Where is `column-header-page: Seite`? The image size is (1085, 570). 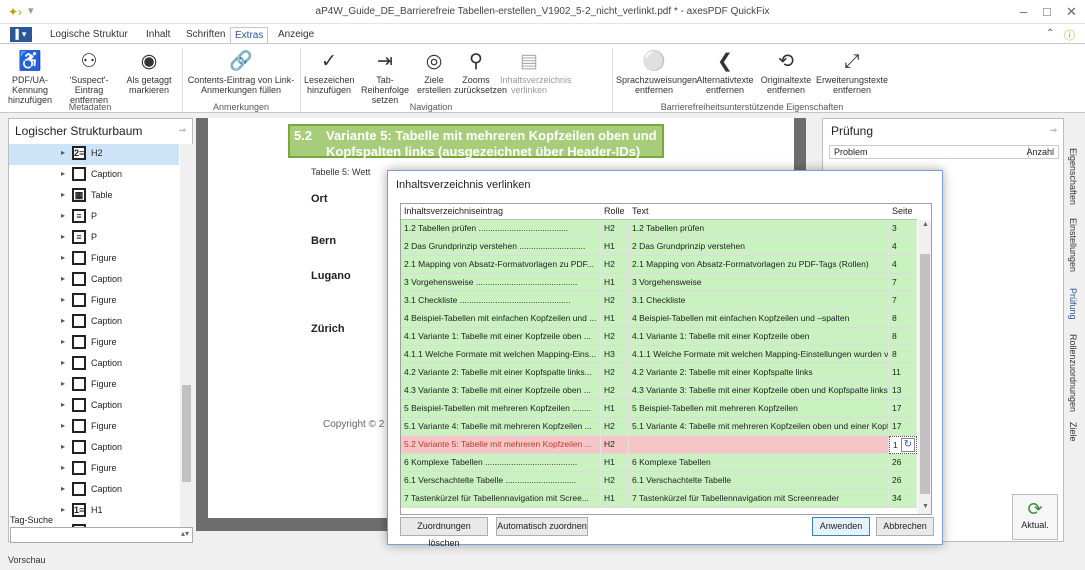
column-header-page: Seite is located at coordinates (903, 212).